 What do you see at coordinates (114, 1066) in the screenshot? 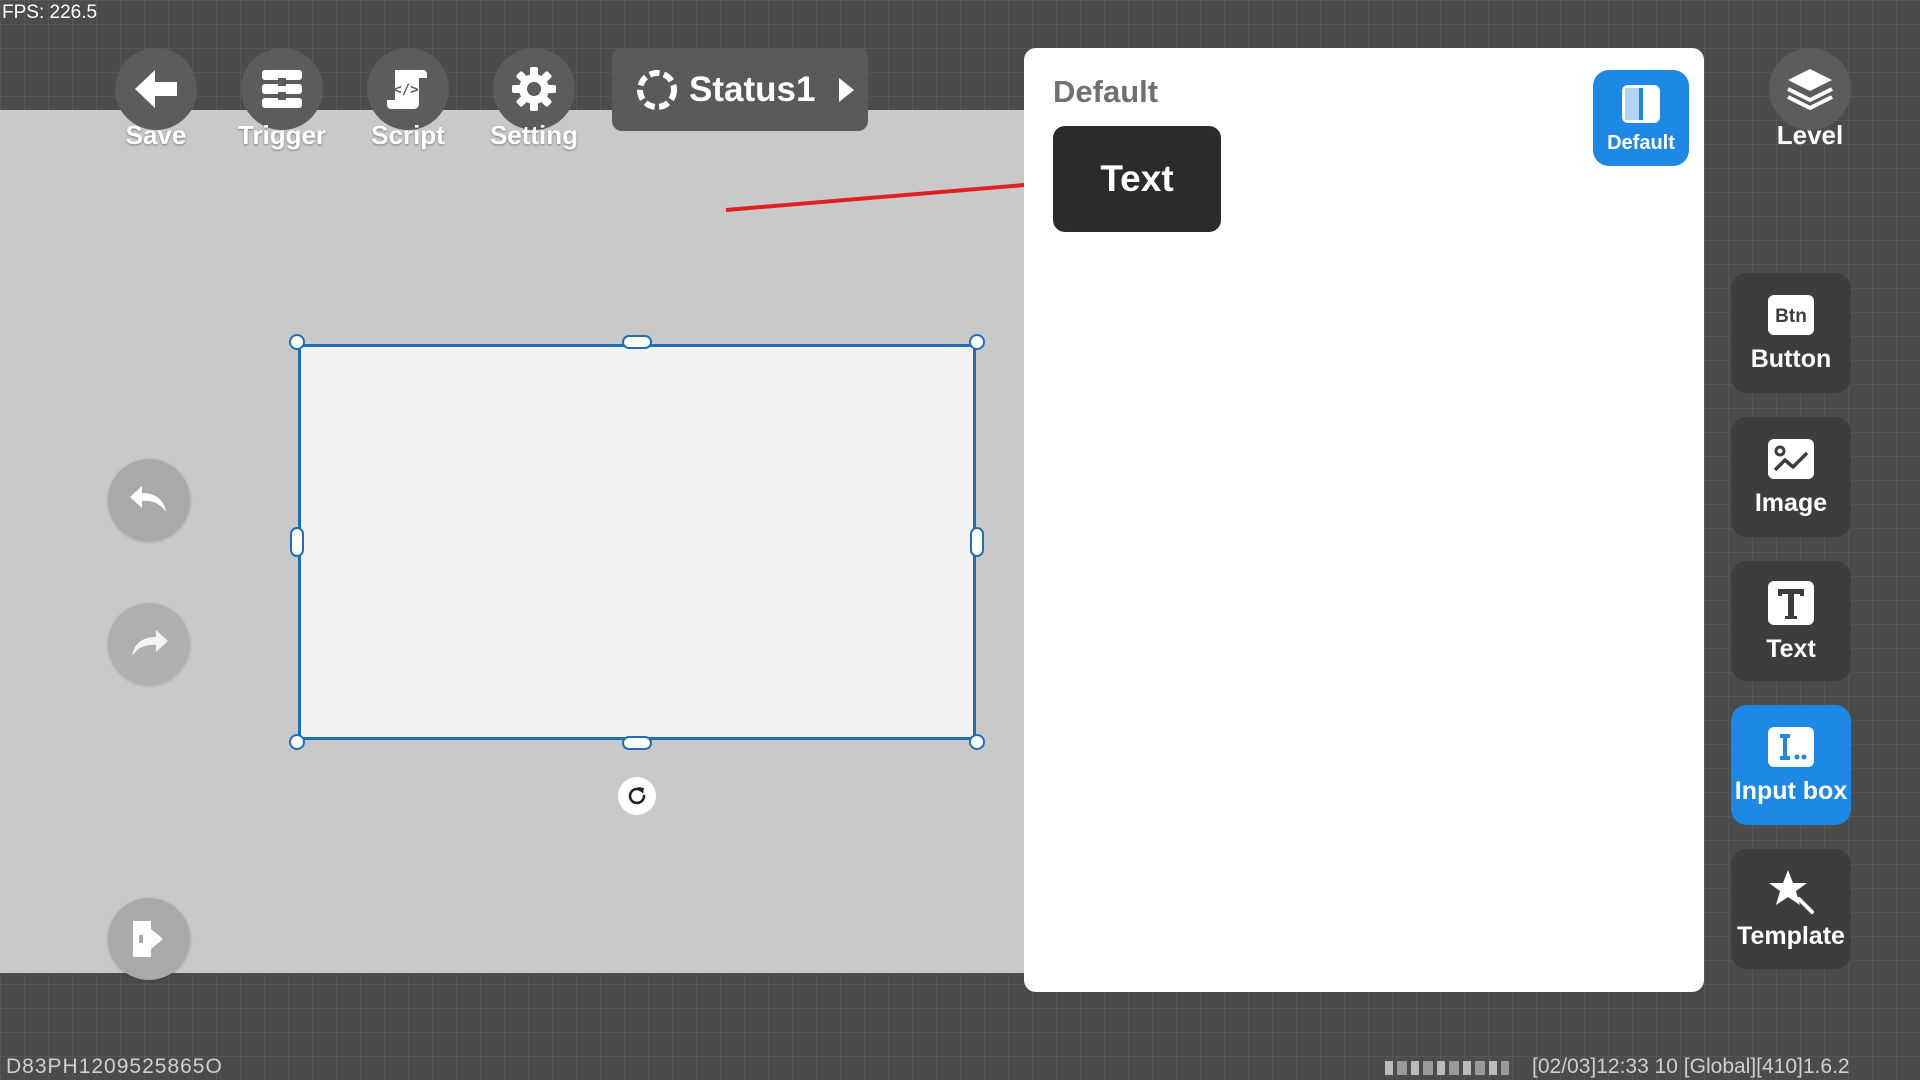
I see `device-id: D83PH1209525865O` at bounding box center [114, 1066].